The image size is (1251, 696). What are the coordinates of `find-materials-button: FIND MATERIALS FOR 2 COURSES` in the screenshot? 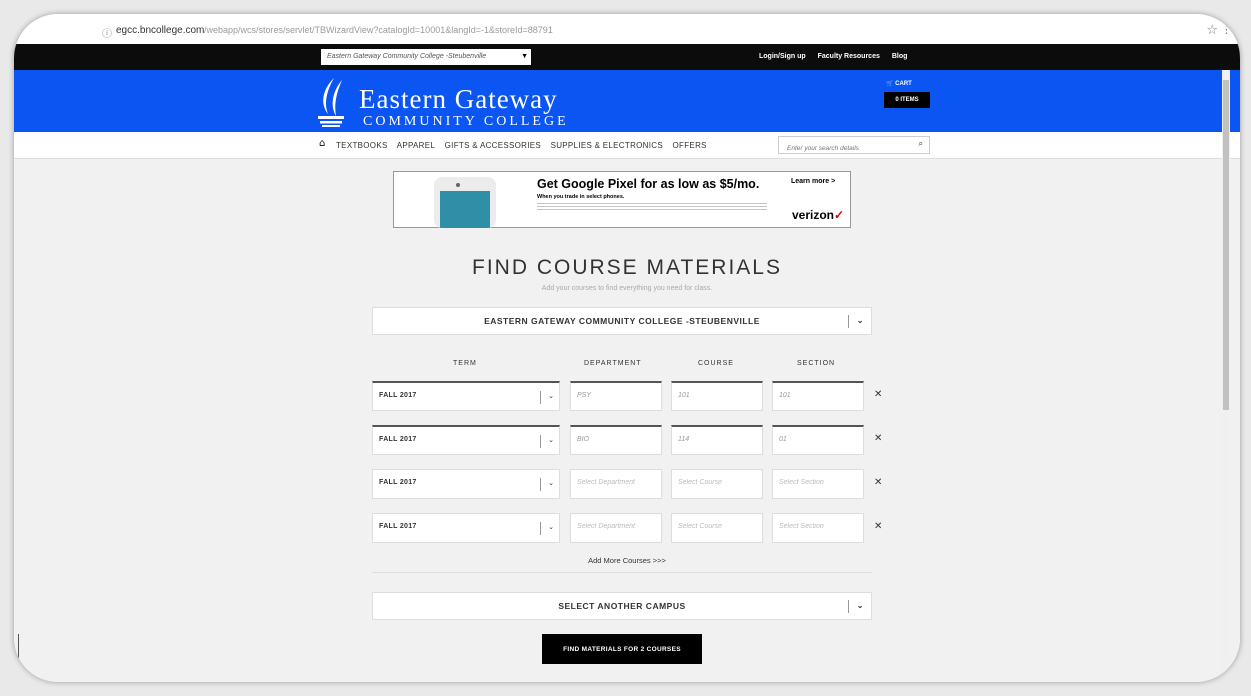 It's located at (622, 649).